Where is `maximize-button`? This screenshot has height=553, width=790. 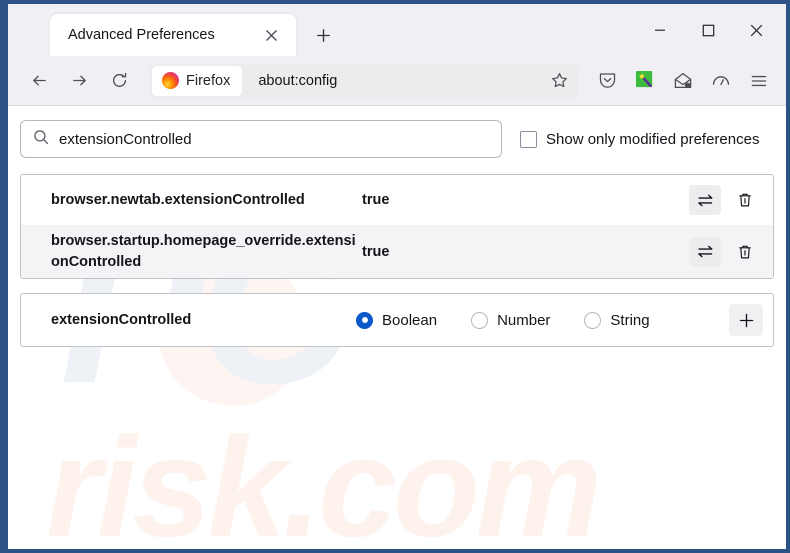 maximize-button is located at coordinates (708, 30).